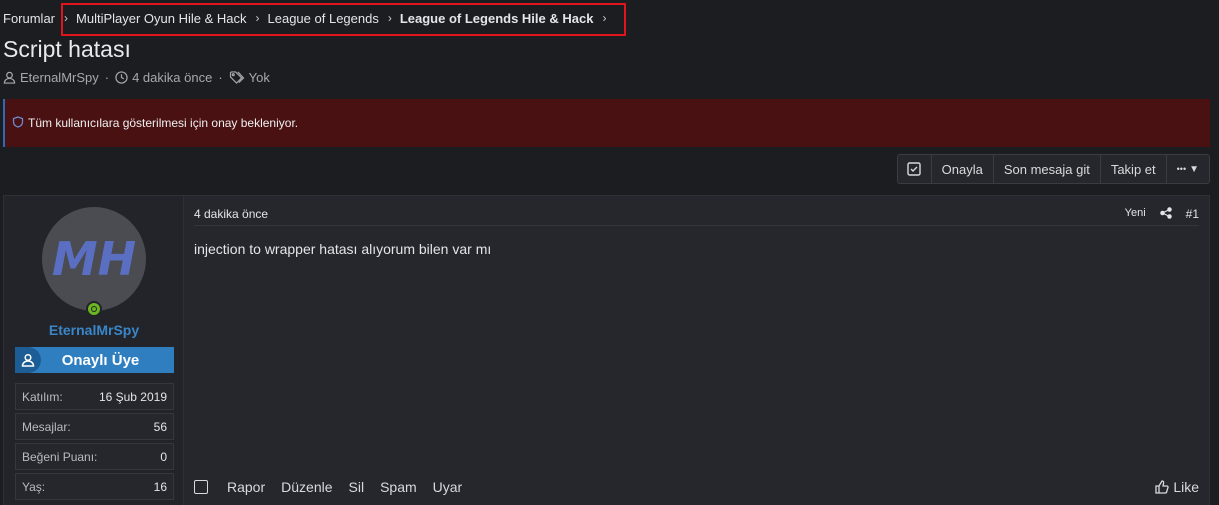 The width and height of the screenshot is (1219, 505). I want to click on highlight-annotation-box, so click(343, 19).